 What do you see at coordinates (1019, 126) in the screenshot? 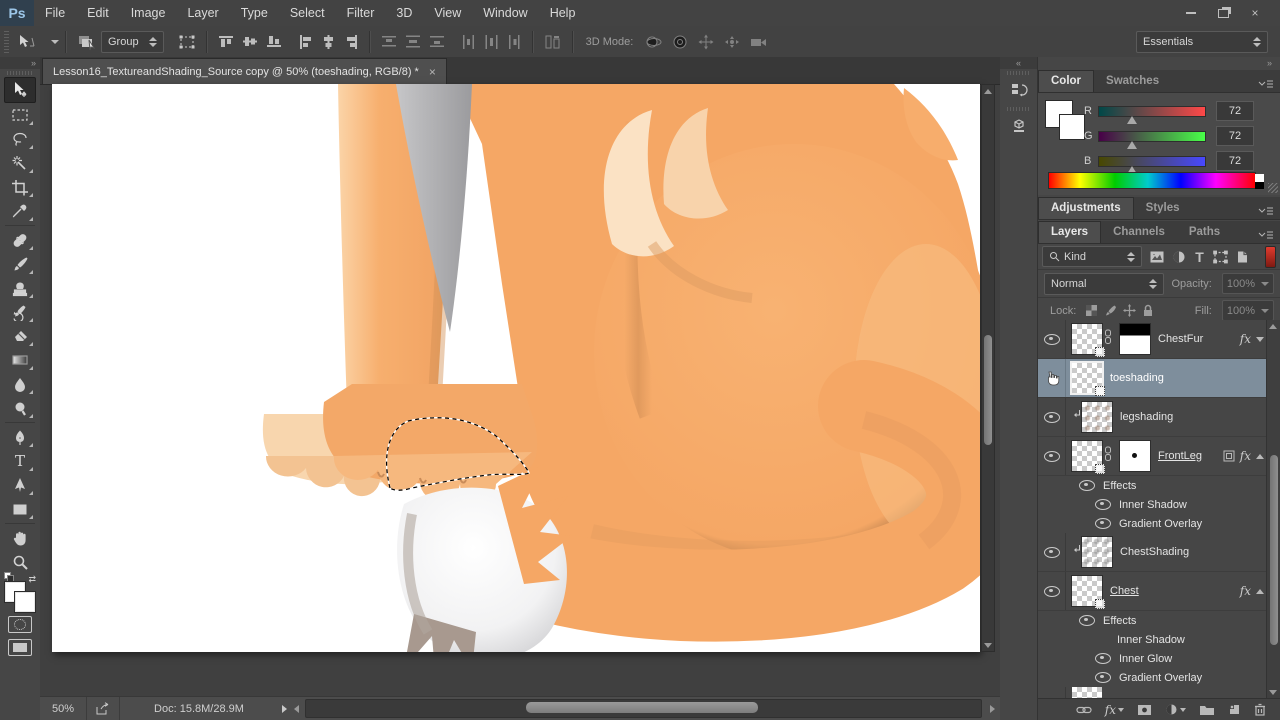
I see `3d-panel-icon` at bounding box center [1019, 126].